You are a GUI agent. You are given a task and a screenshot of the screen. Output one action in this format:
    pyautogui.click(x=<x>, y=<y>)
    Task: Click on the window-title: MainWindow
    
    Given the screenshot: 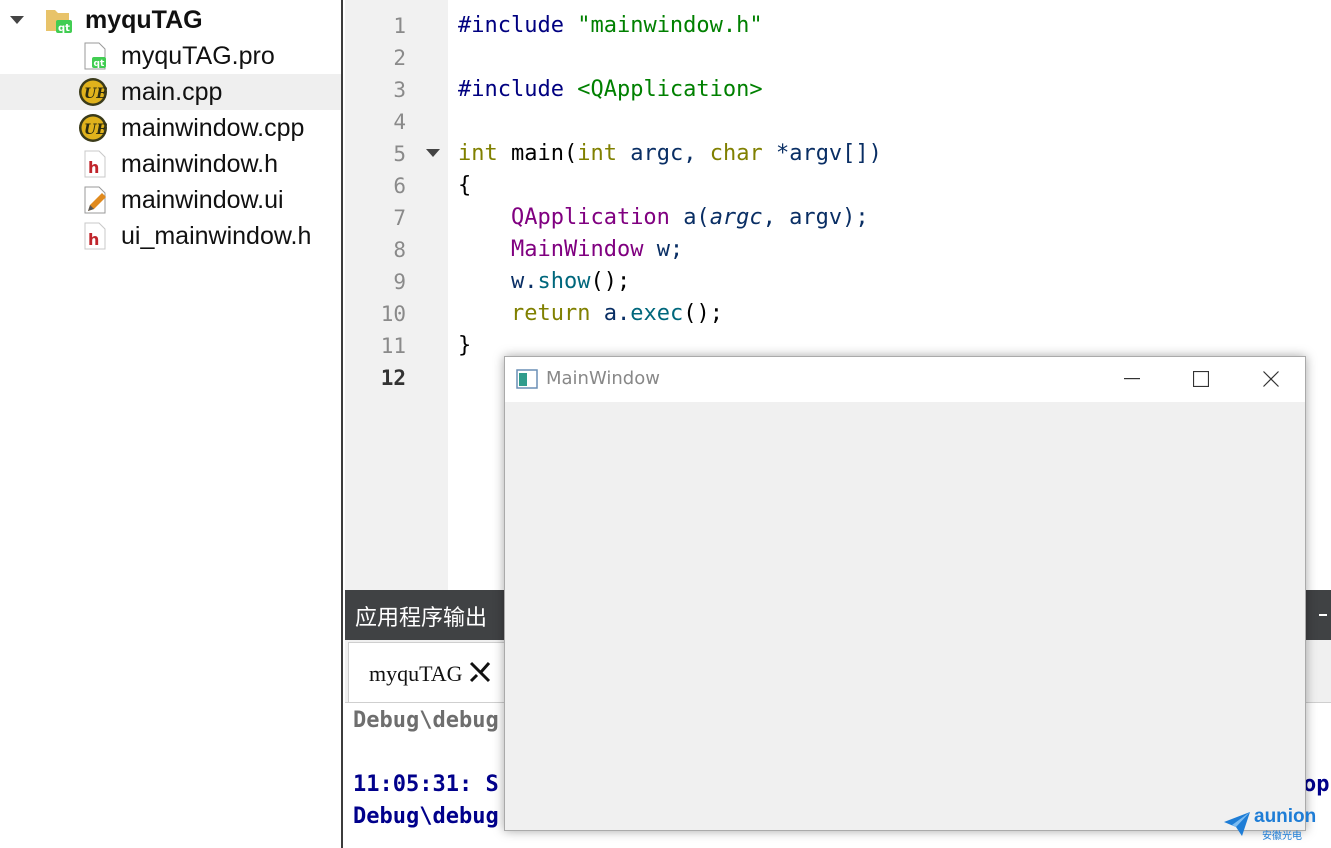 What is the action you would take?
    pyautogui.click(x=603, y=378)
    